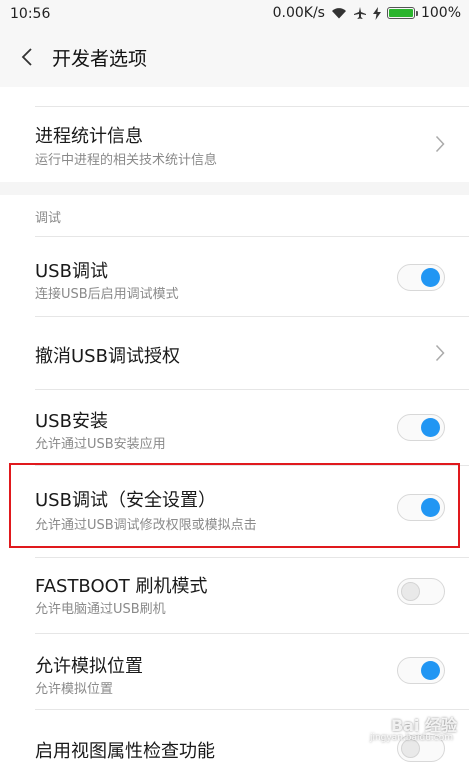 This screenshot has width=469, height=766. What do you see at coordinates (74, 689) in the screenshot?
I see `setting-subtitle: 允许模拟位置` at bounding box center [74, 689].